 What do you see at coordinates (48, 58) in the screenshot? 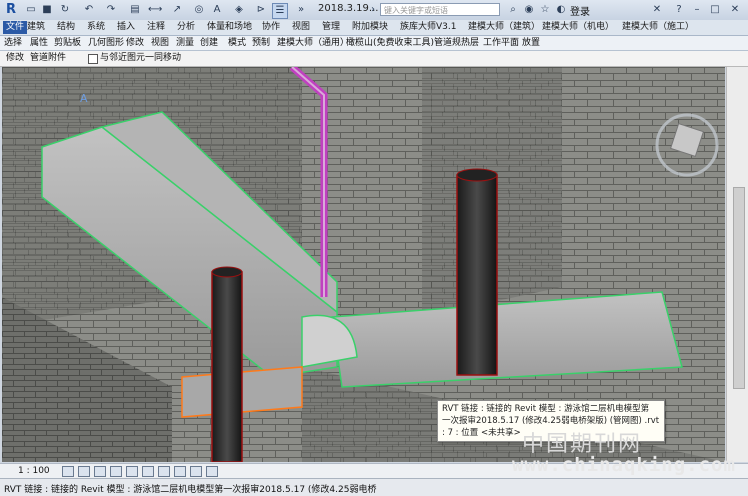
I see `pipe-fittings-label: 管道附件` at bounding box center [48, 58].